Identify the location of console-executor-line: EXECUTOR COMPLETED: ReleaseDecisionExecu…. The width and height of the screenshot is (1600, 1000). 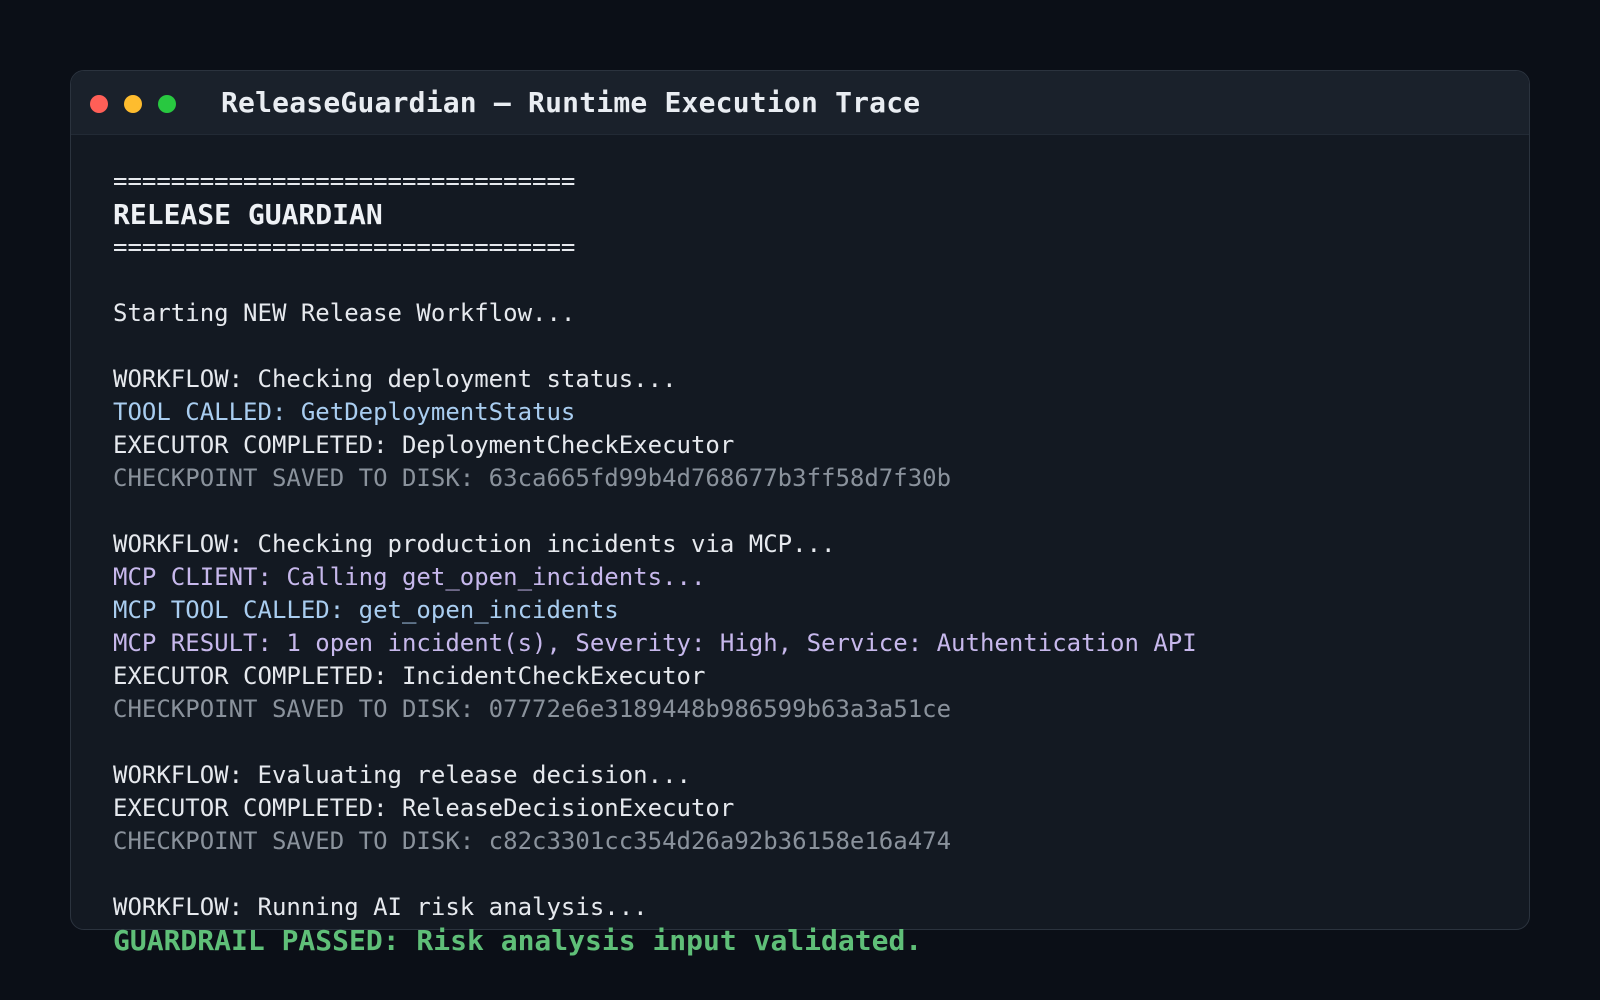
(424, 808).